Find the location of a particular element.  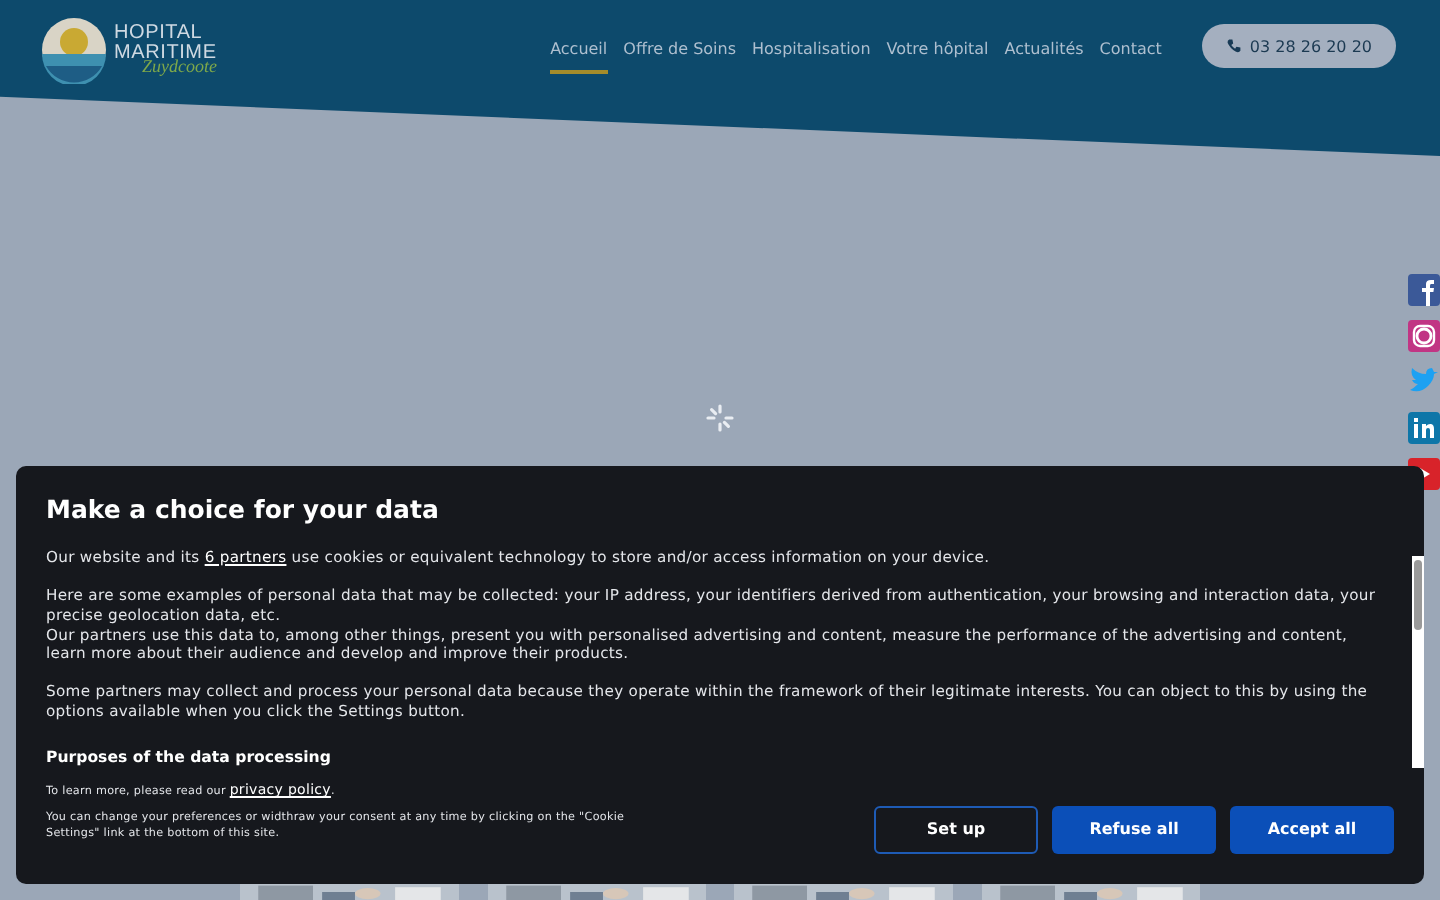

nav-link: Actualités is located at coordinates (1044, 55).